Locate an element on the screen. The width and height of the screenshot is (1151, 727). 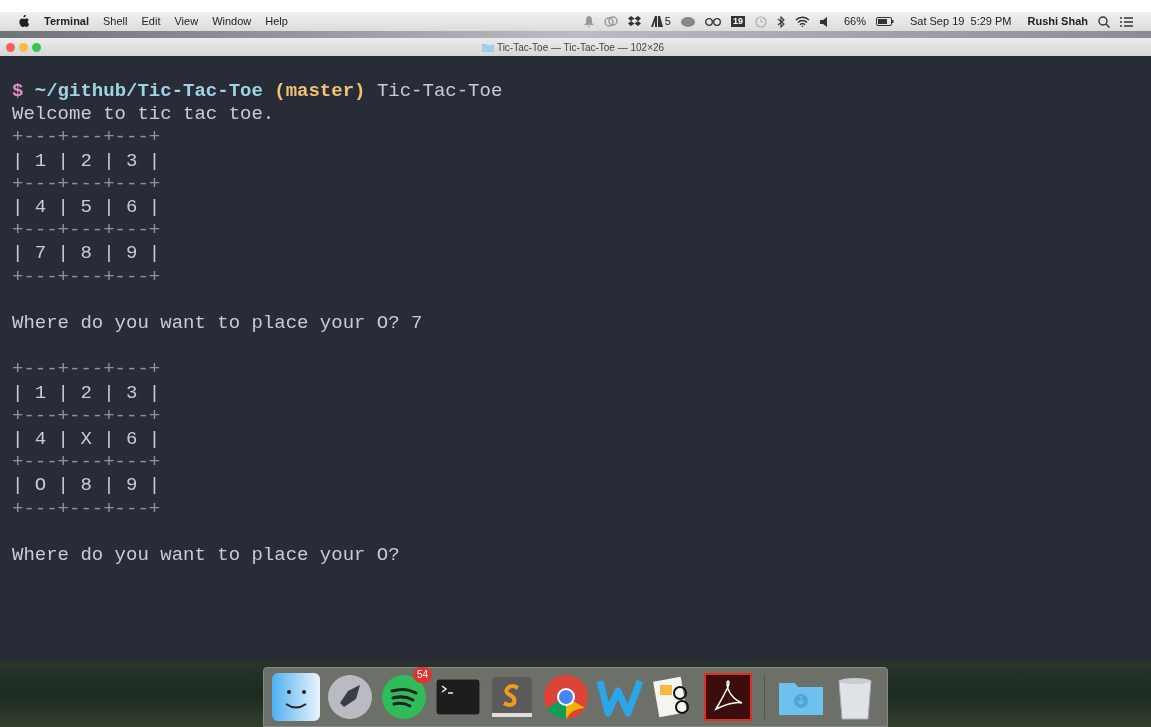
terminal-output-line: Where do you want to place your O? is located at coordinates (206, 556).